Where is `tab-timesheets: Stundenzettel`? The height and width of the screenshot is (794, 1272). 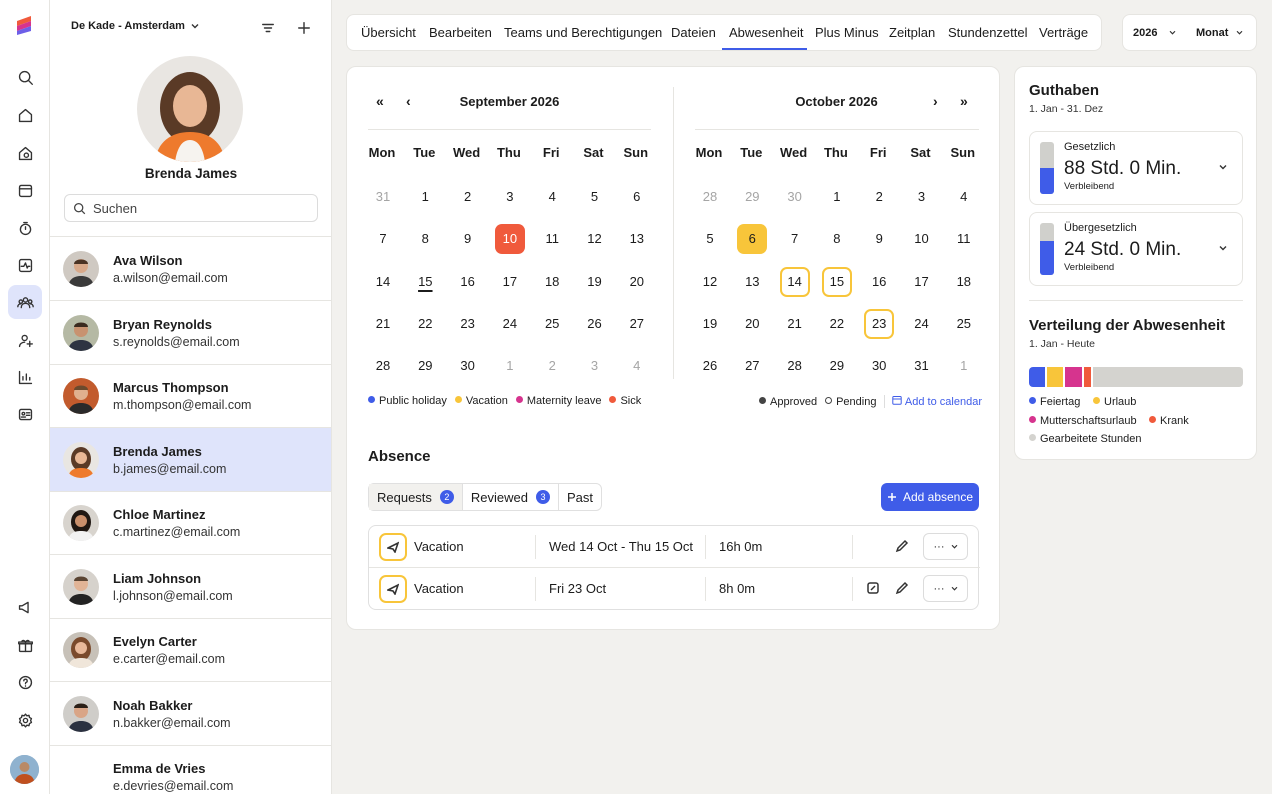
tab-timesheets: Stundenzettel is located at coordinates (988, 32).